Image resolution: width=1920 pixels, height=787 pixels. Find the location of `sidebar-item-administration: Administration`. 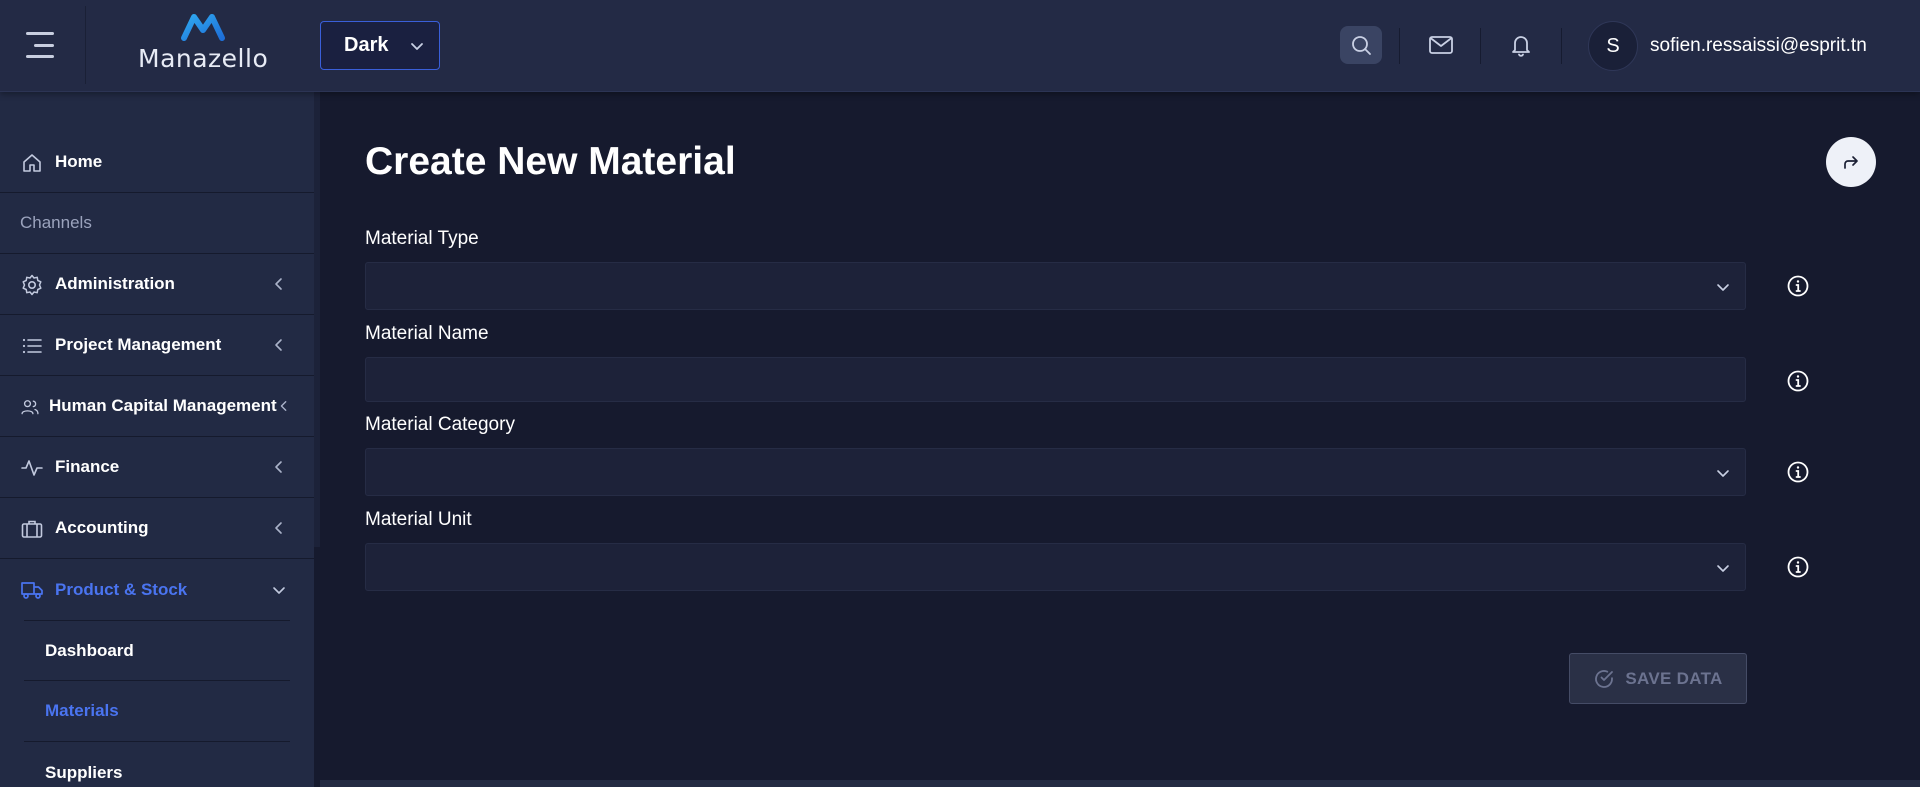

sidebar-item-administration: Administration is located at coordinates (157, 284).